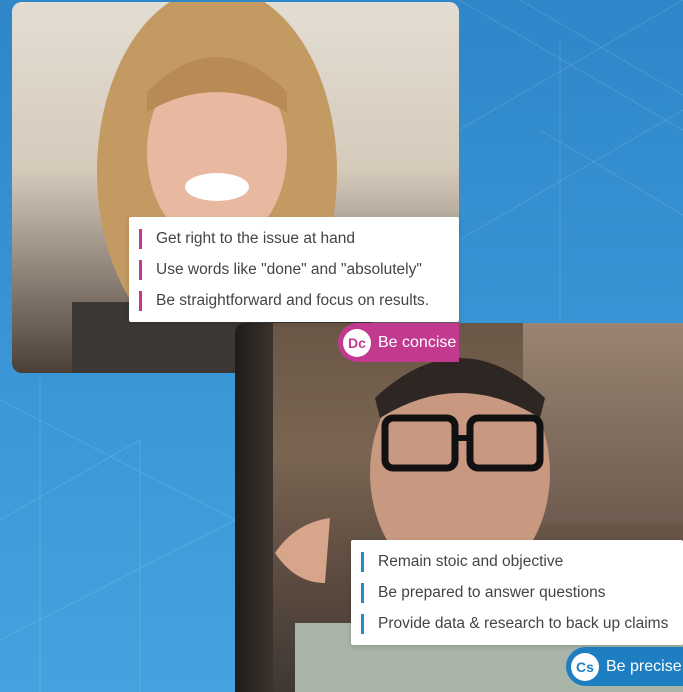 Image resolution: width=683 pixels, height=692 pixels. Describe the element at coordinates (471, 561) in the screenshot. I see `tip-text: Remain stoic and objective` at that location.